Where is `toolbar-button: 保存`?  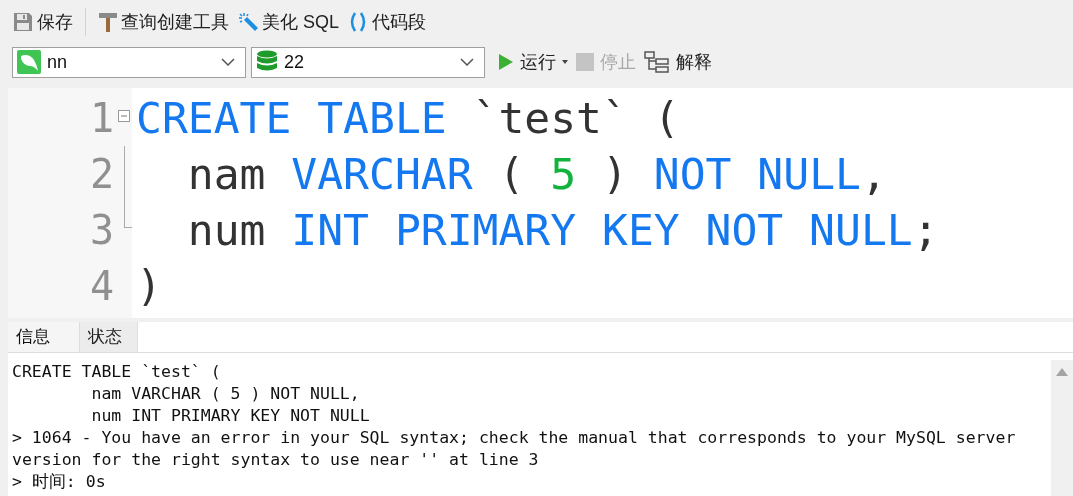 toolbar-button: 保存 is located at coordinates (42, 22).